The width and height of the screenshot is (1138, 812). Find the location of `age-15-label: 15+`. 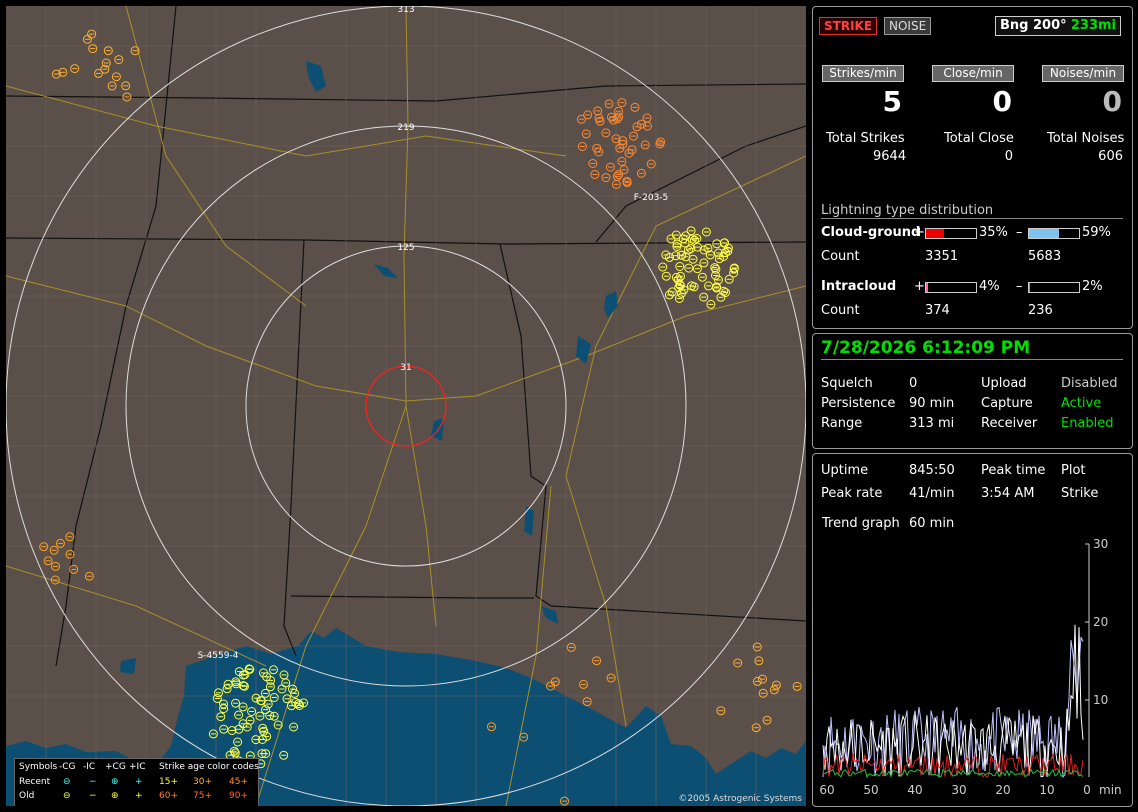

age-15-label: 15+ is located at coordinates (168, 782).